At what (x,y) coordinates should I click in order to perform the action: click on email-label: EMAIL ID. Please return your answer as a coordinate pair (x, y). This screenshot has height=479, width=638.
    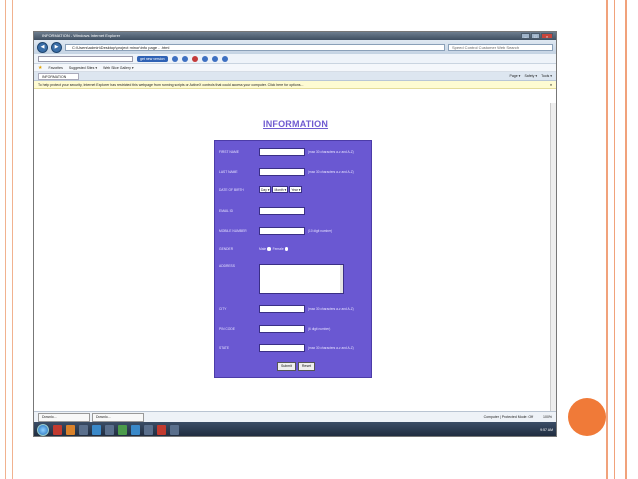
    Looking at the image, I should click on (226, 211).